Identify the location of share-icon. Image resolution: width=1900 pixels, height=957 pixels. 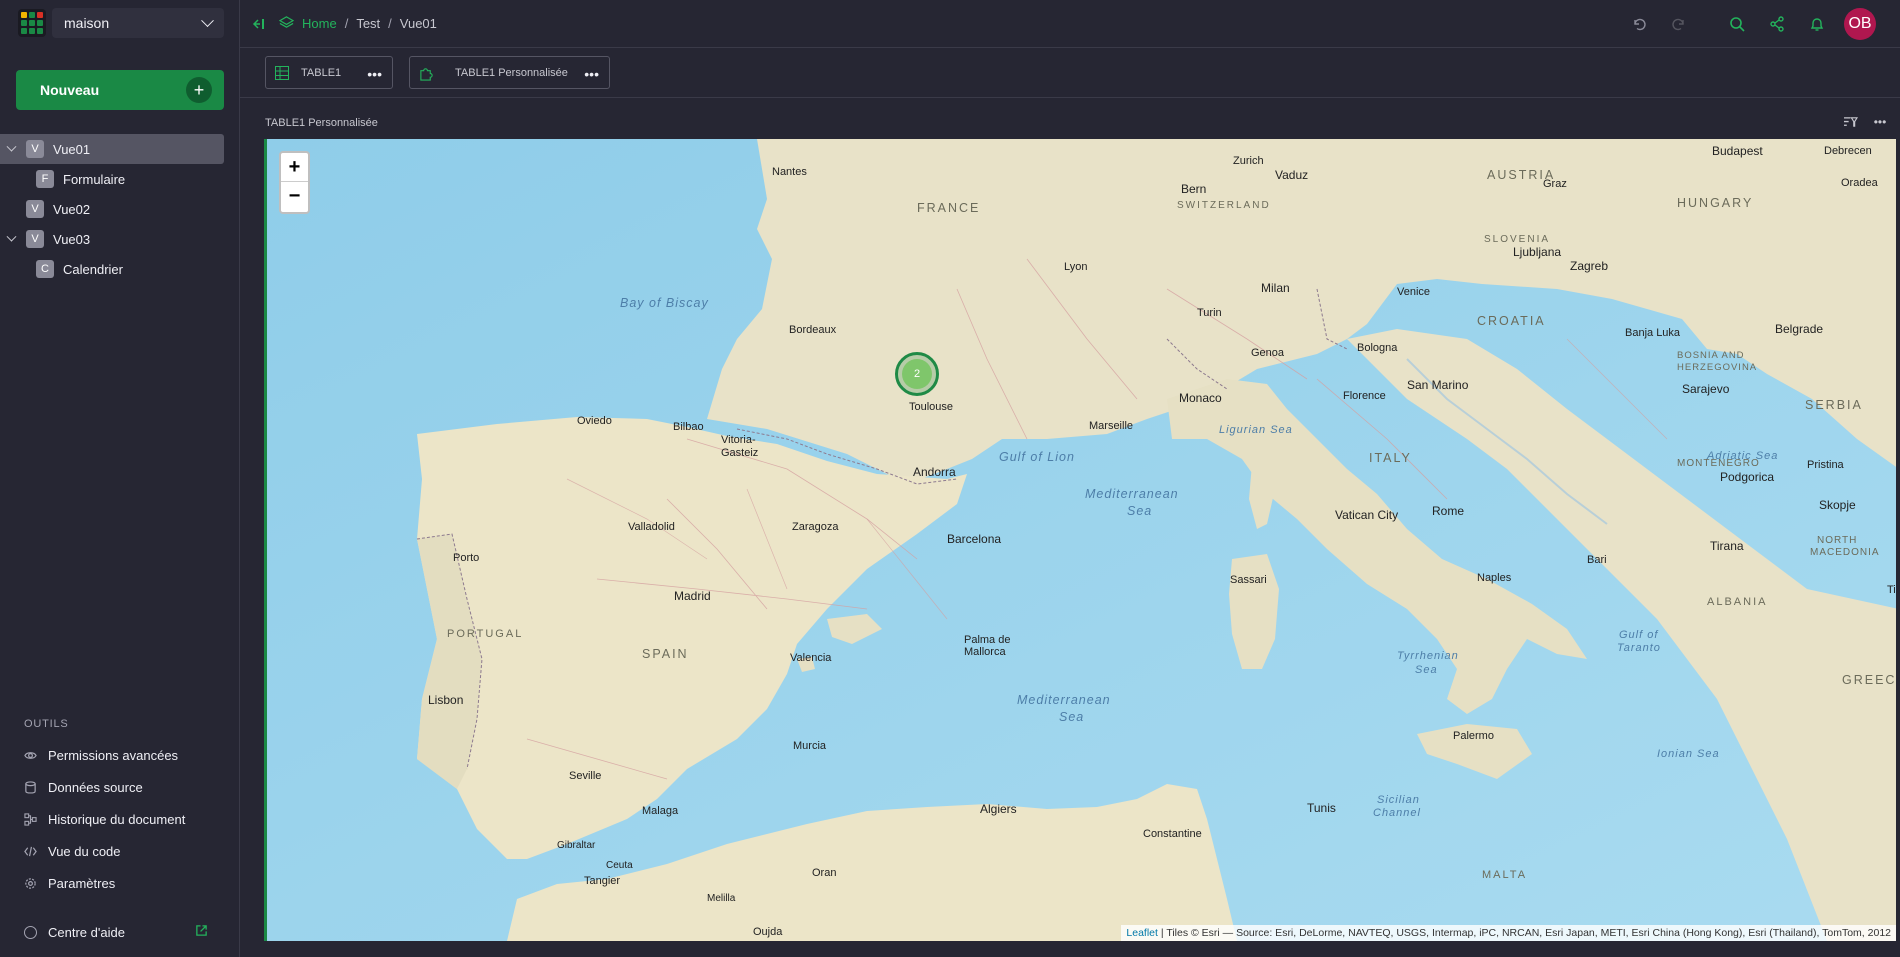
(1777, 24).